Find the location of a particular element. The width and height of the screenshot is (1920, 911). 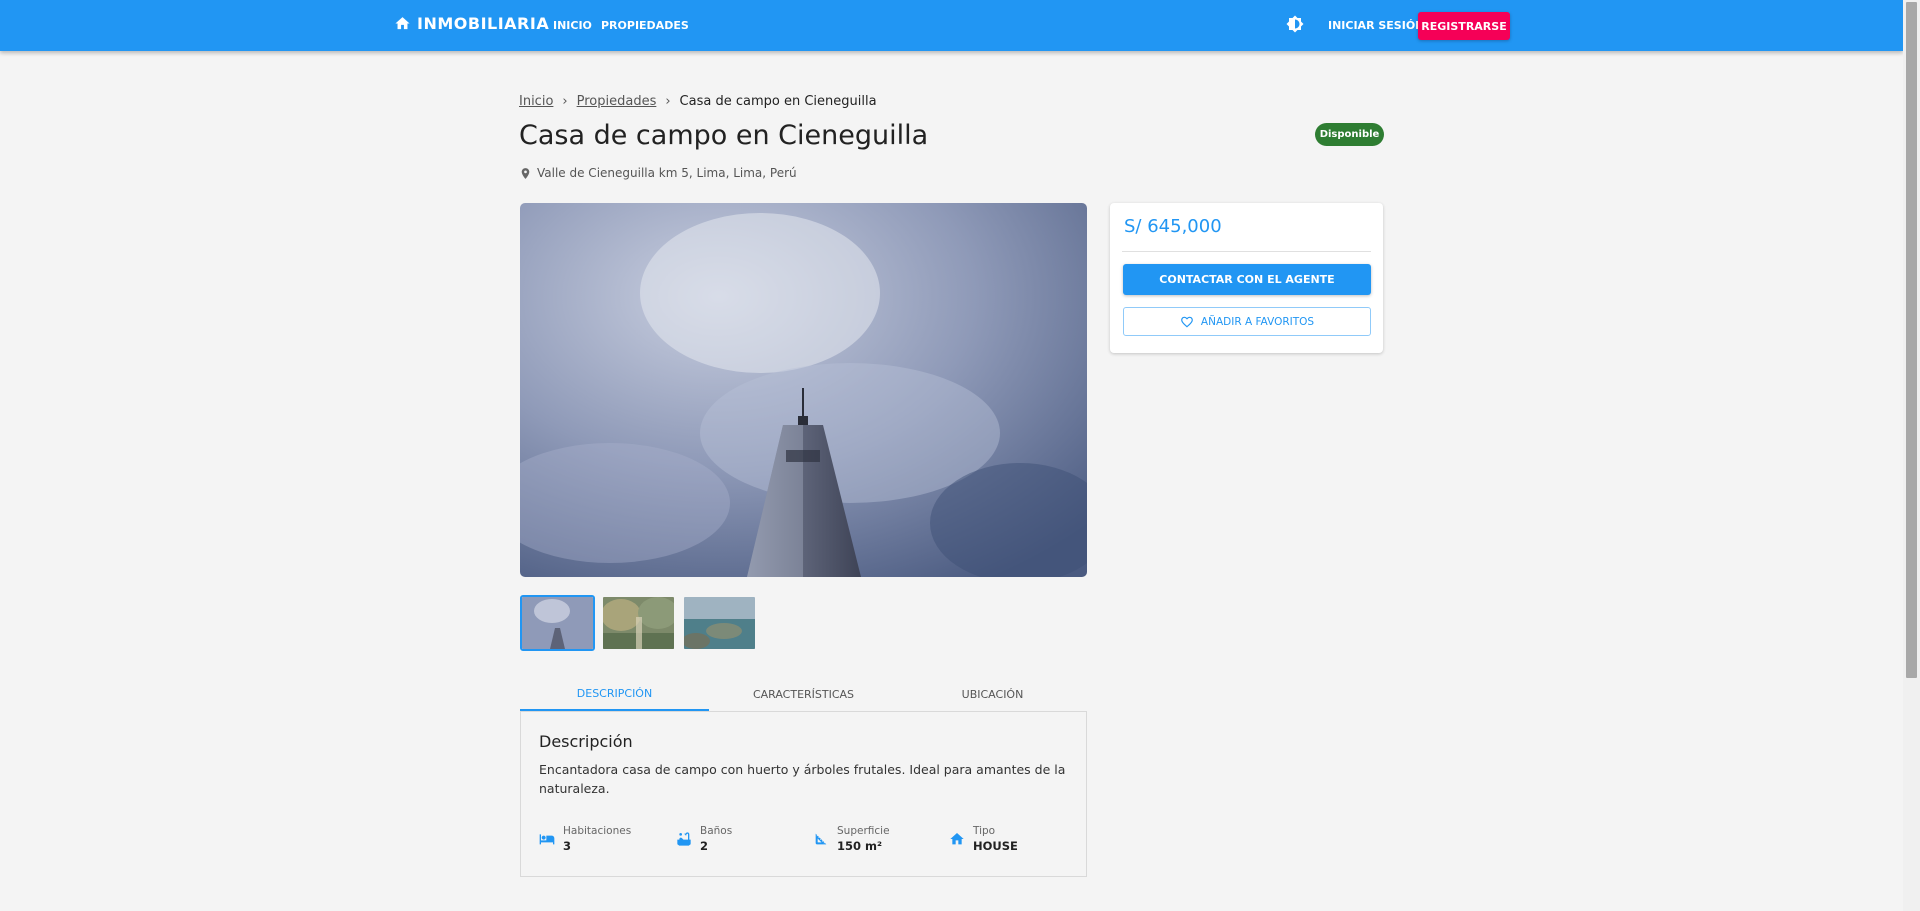

area-icon is located at coordinates (821, 839).